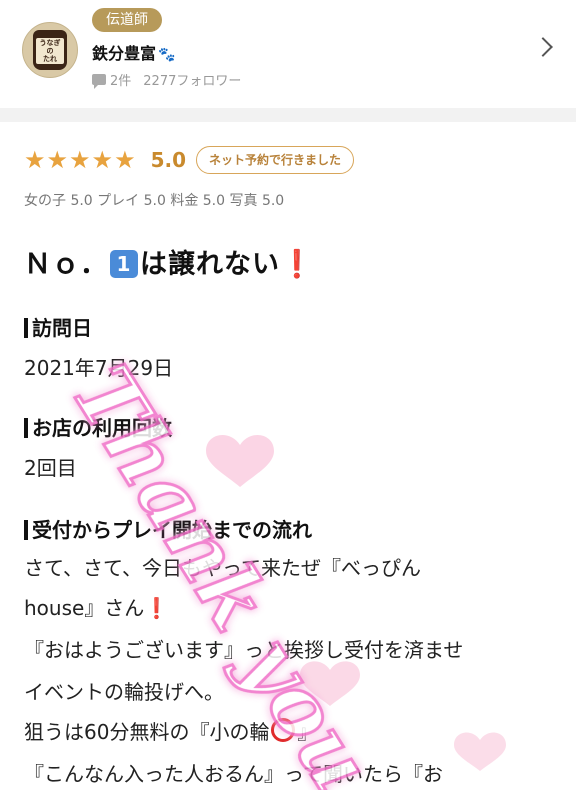  What do you see at coordinates (189, 160) in the screenshot?
I see `rating-row: ★★★★★ 5.0 ネット予約で行きました` at bounding box center [189, 160].